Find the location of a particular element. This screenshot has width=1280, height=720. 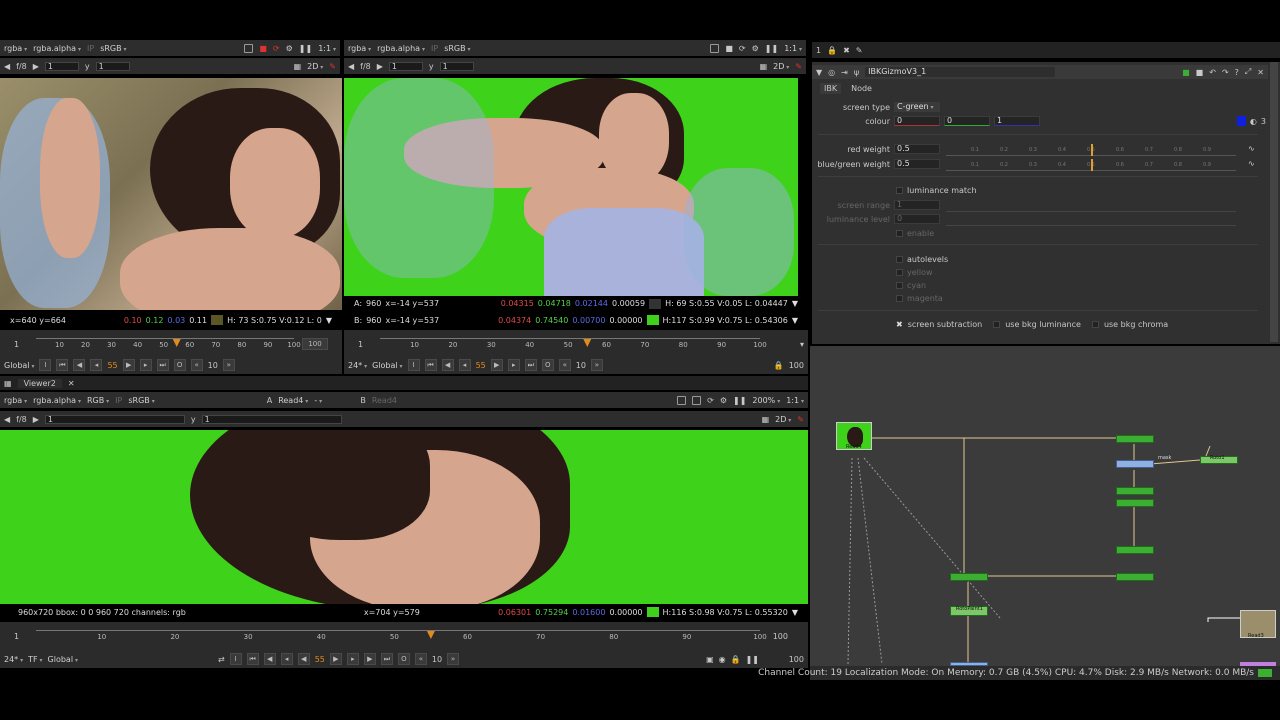

lock-panel-icon: 🔒 is located at coordinates (832, 50).